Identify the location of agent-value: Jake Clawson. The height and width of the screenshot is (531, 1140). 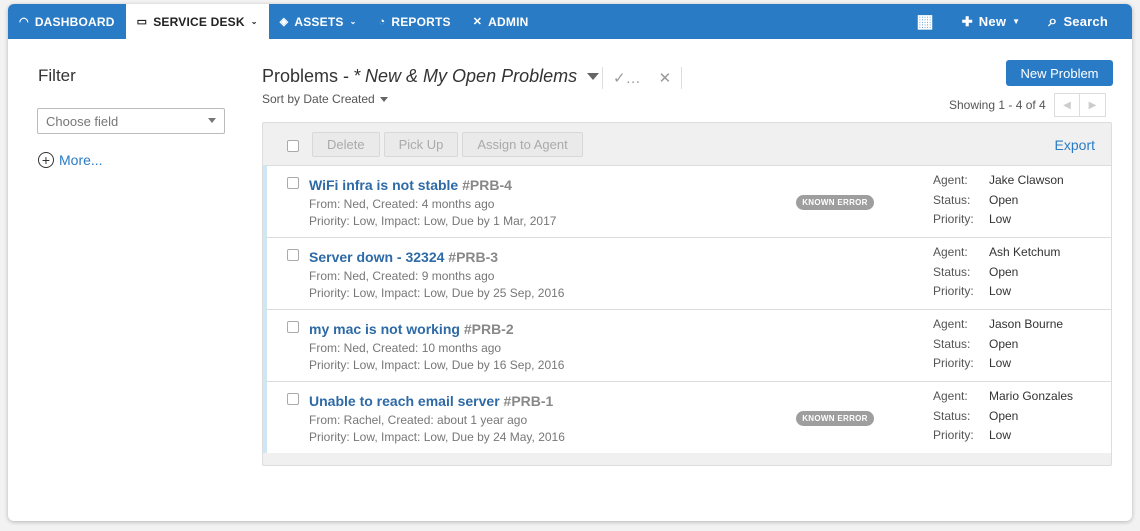
(1026, 180).